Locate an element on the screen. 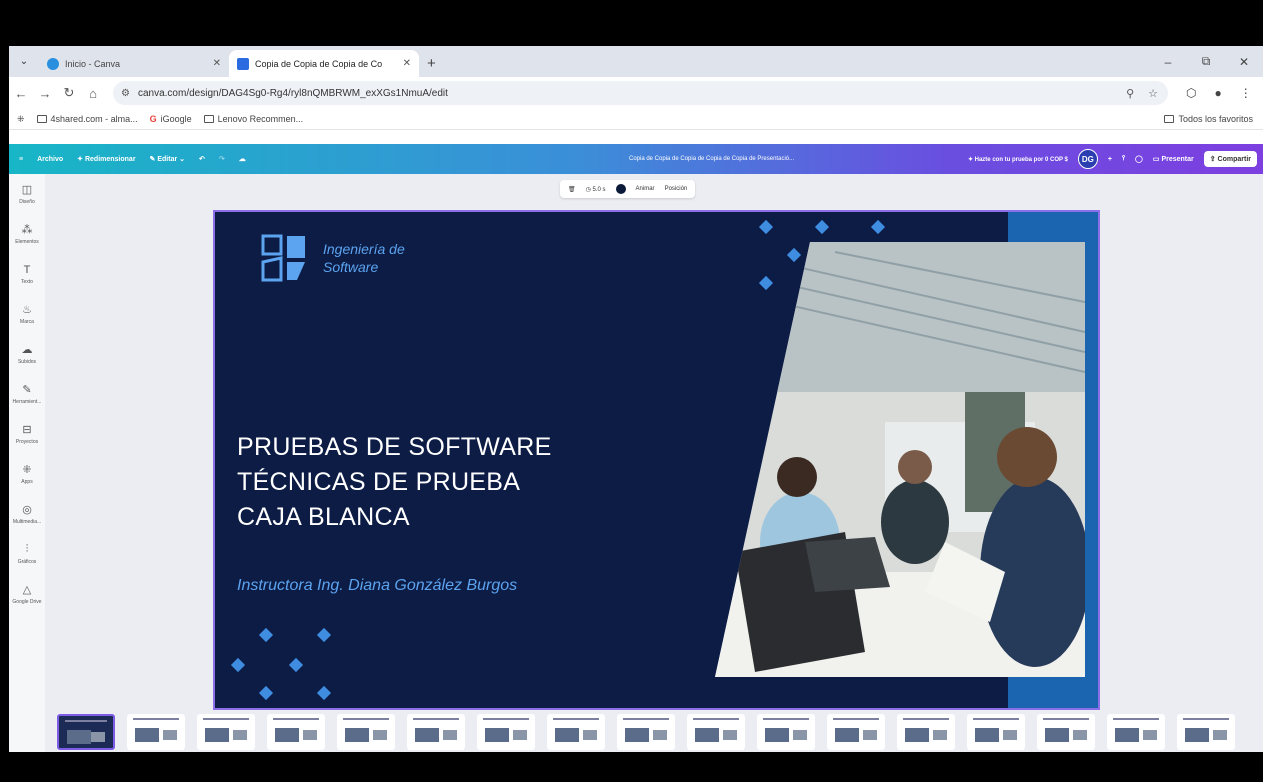 The height and width of the screenshot is (782, 1263). pro-trial-button: ✦ Hazte con tu prueba por 0 COP $ is located at coordinates (1018, 159).